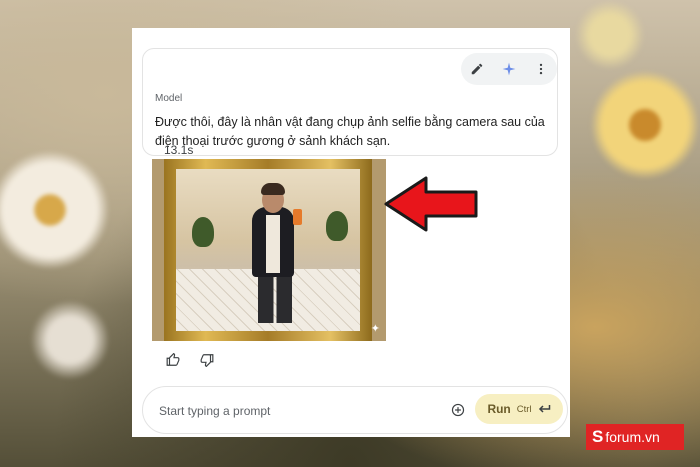 The width and height of the screenshot is (700, 467). Describe the element at coordinates (294, 411) in the screenshot. I see `prompt-input` at that location.